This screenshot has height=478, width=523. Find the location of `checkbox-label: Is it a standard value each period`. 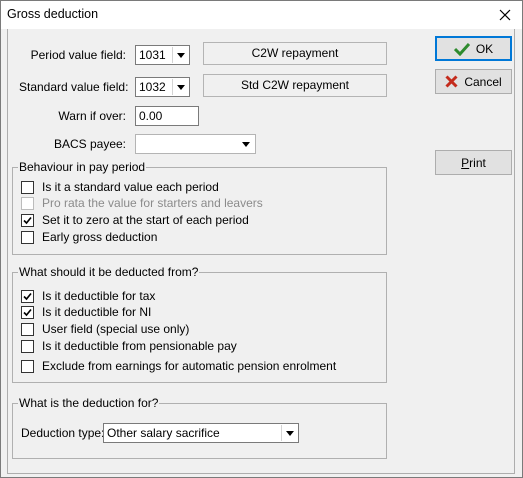

checkbox-label: Is it a standard value each period is located at coordinates (130, 187).